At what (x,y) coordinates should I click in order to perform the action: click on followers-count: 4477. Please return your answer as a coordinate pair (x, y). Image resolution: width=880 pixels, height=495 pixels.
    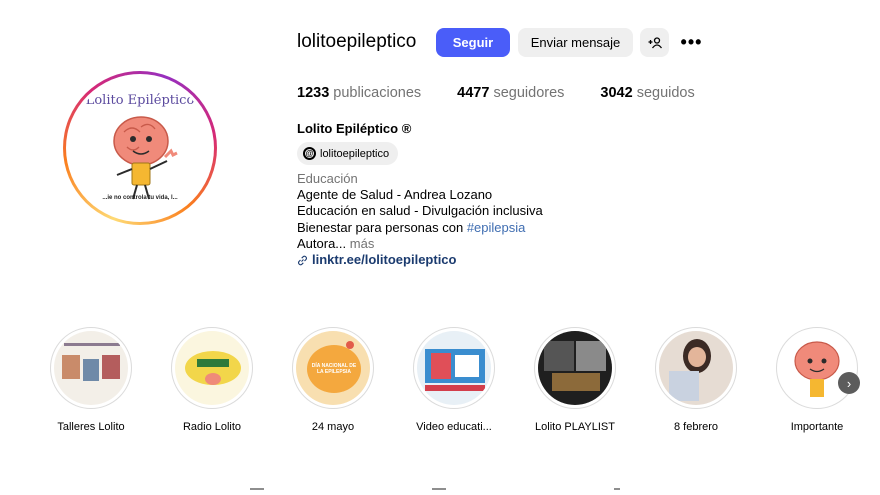
    Looking at the image, I should click on (473, 93).